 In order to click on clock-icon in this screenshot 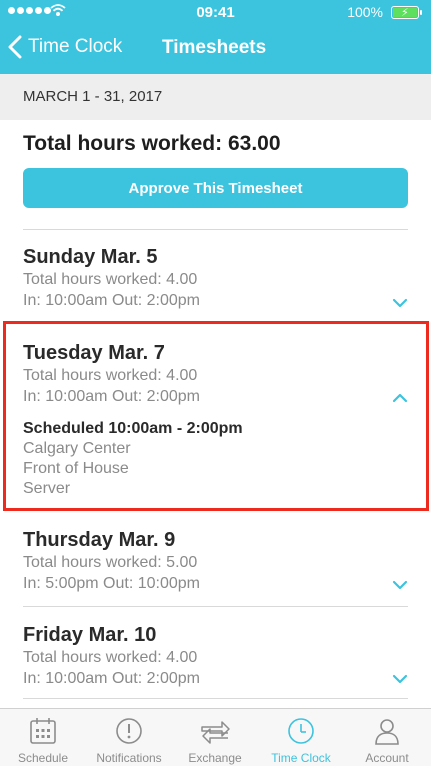, I will do `click(301, 731)`.